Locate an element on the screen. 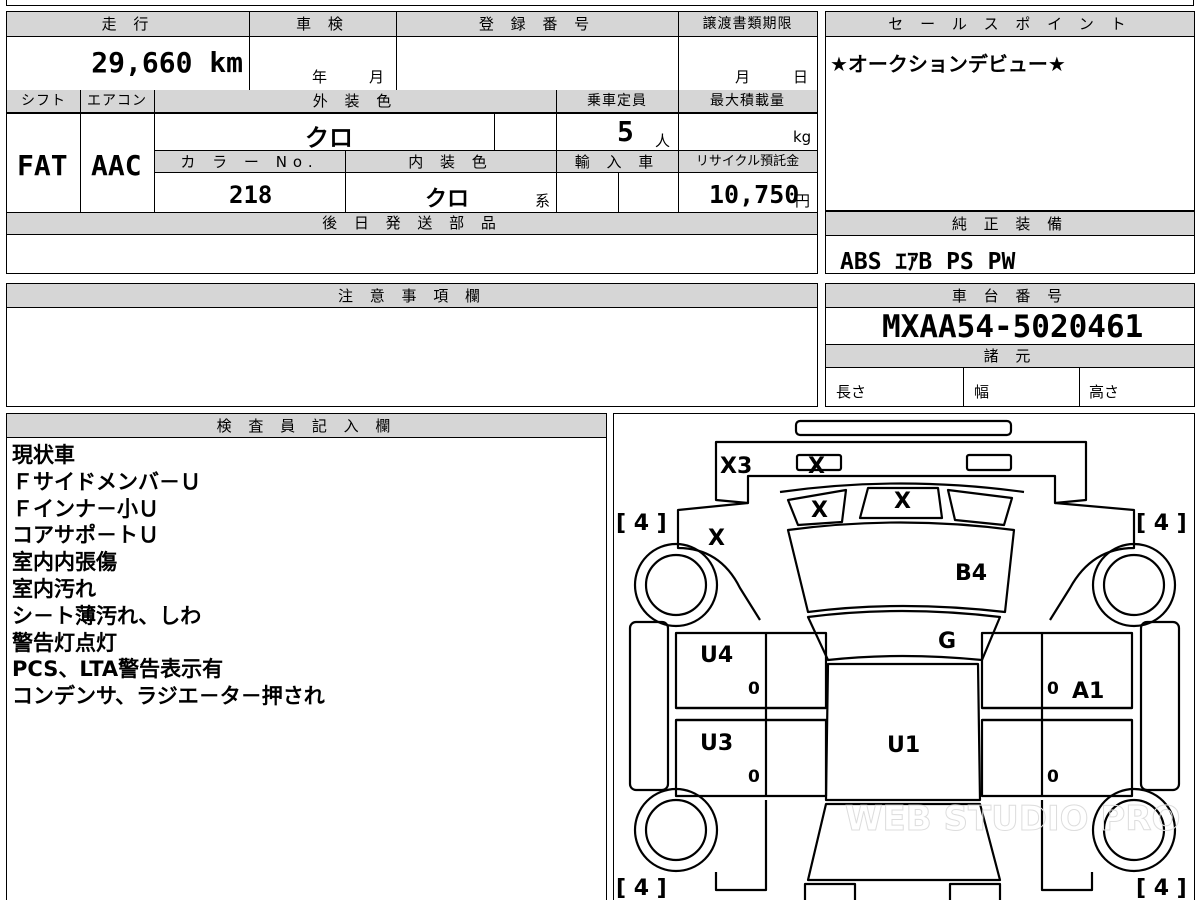  left-side-skirt is located at coordinates (649, 706).